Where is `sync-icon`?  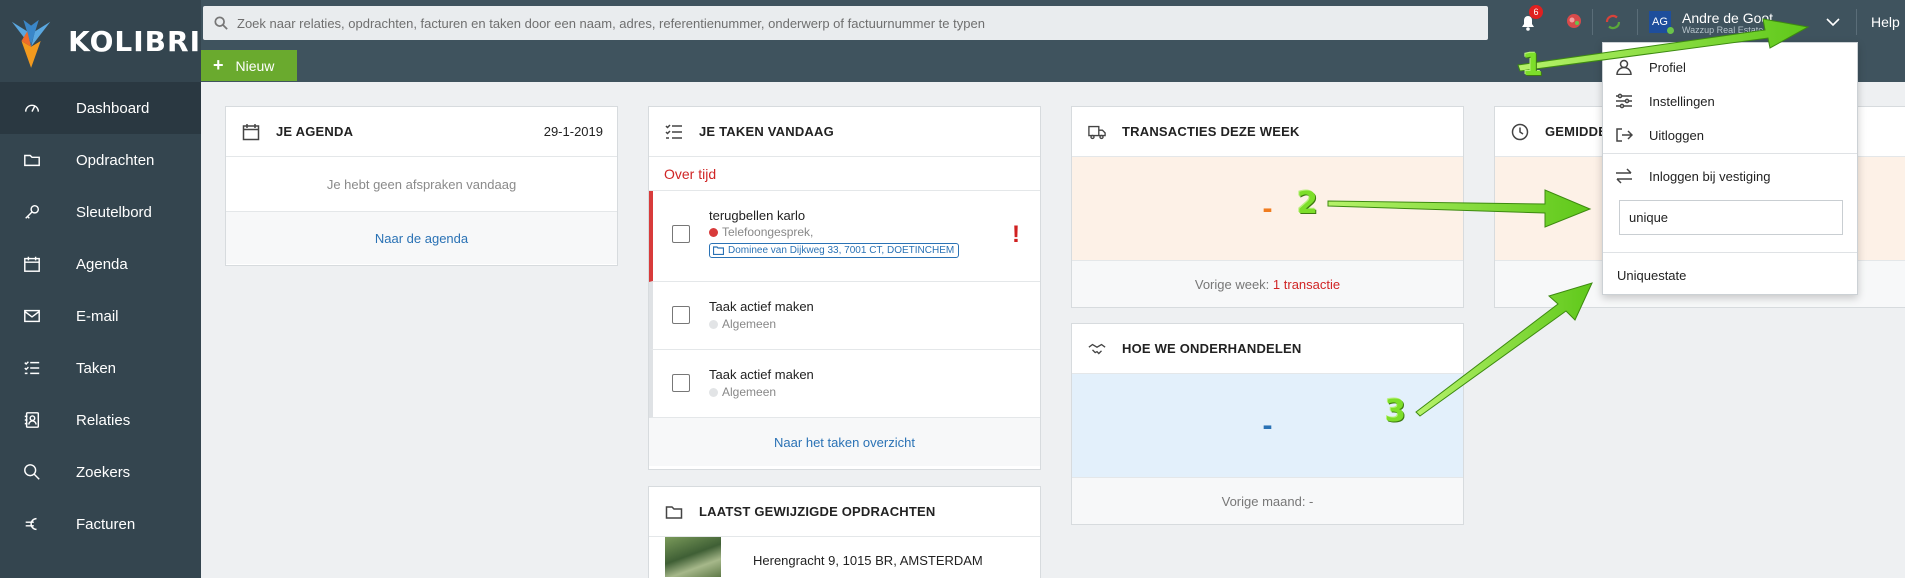
sync-icon is located at coordinates (1613, 22).